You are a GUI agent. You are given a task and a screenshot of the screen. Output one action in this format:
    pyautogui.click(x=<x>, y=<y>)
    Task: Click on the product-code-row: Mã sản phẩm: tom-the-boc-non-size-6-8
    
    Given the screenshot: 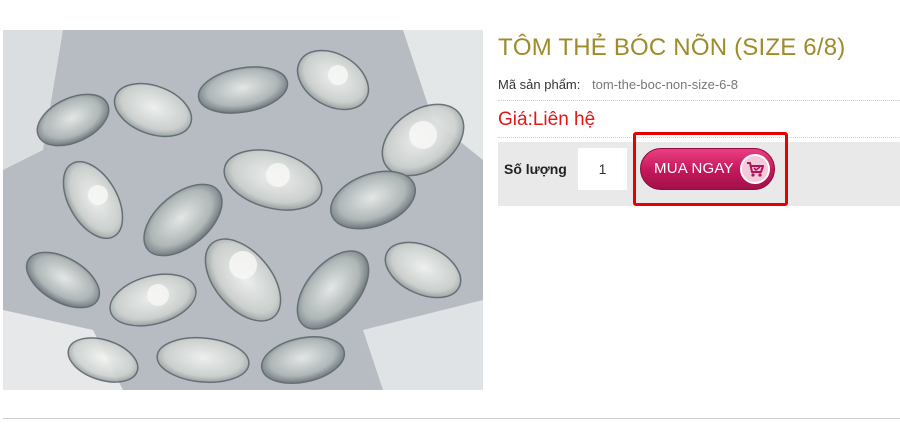 What is the action you would take?
    pyautogui.click(x=699, y=89)
    